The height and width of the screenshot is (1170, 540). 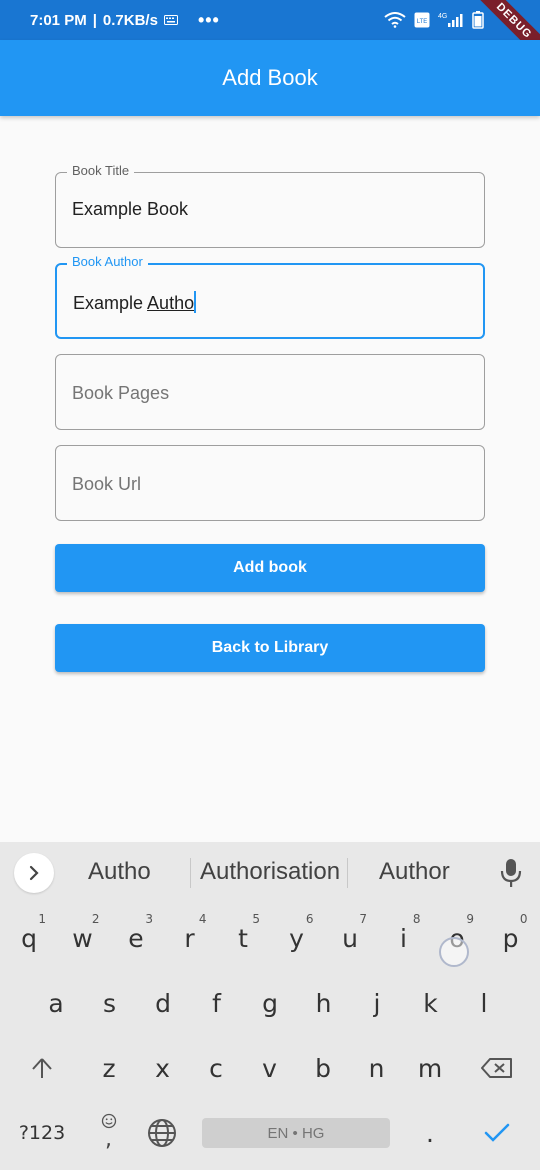 I want to click on checkmark-icon, so click(x=497, y=1132).